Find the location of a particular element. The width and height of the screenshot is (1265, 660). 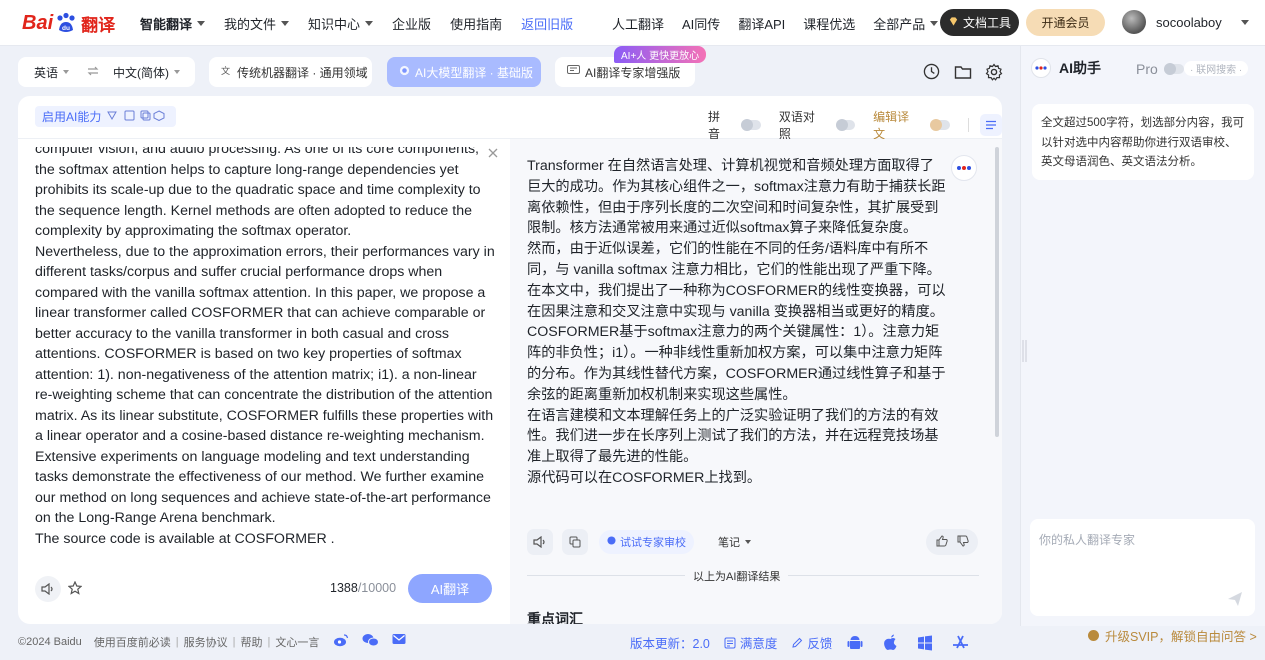

menu-human-translate: 人工翻译 is located at coordinates (638, 23).